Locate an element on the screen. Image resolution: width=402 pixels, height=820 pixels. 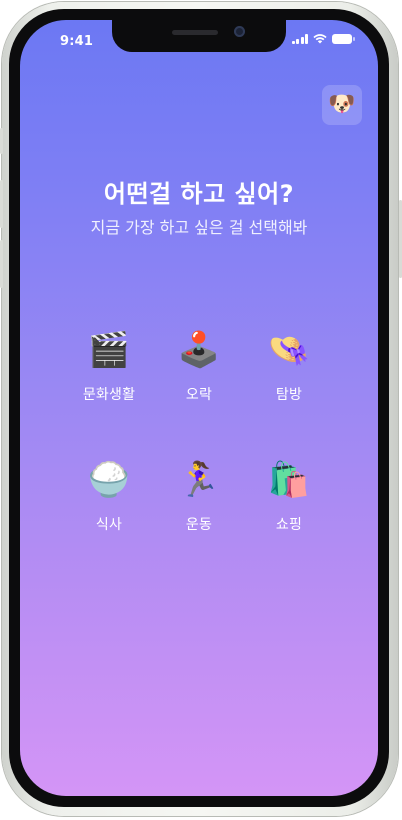
category-exercise: 🏃‍♀️ 운동 is located at coordinates (199, 496).